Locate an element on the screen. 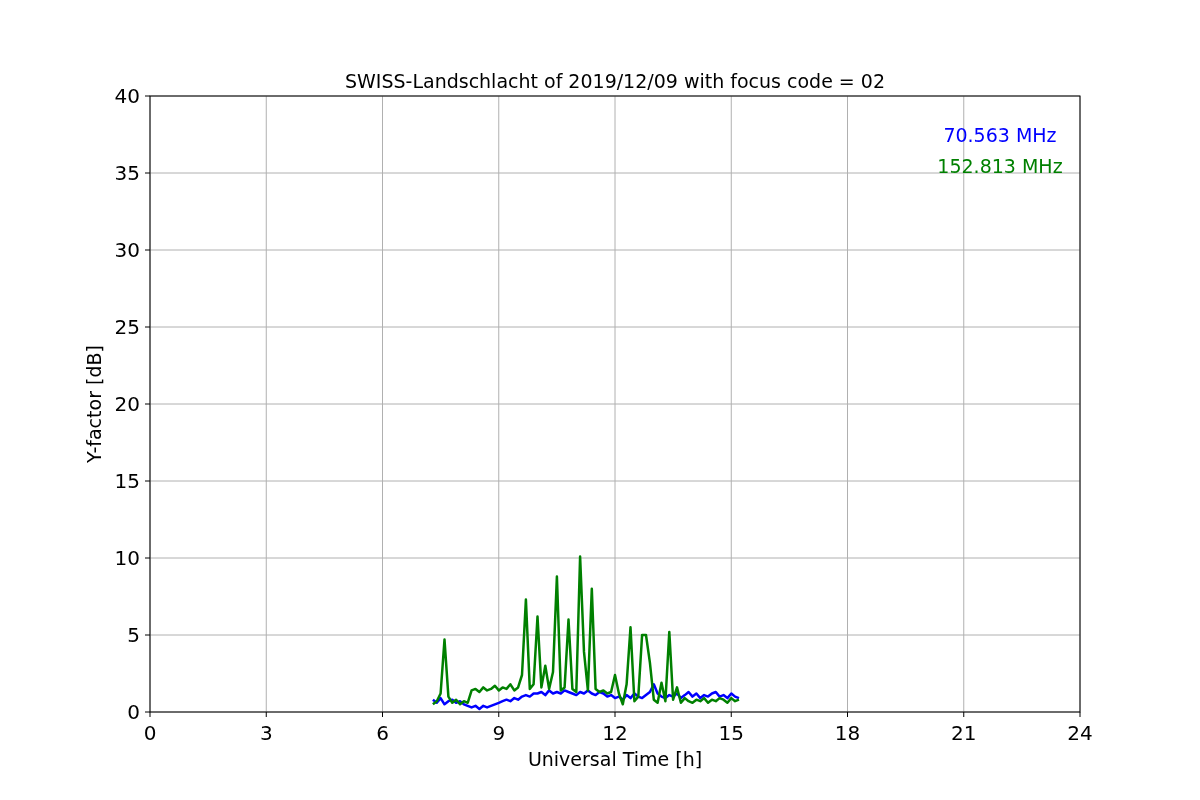 Image resolution: width=1200 pixels, height=800 pixels. y-tick-label: 30 is located at coordinates (127, 250).